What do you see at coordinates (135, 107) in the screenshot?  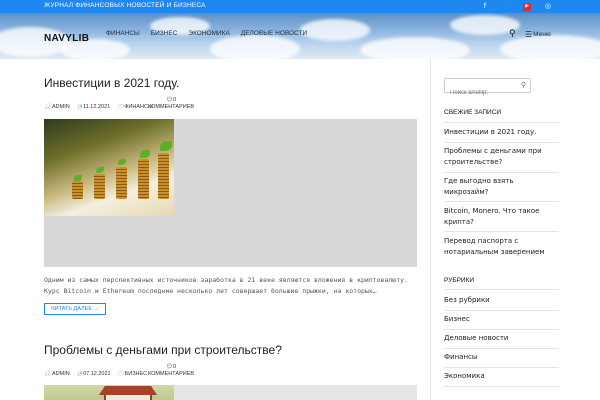 I see `post-category: 🗀ФИНАНСЫ` at bounding box center [135, 107].